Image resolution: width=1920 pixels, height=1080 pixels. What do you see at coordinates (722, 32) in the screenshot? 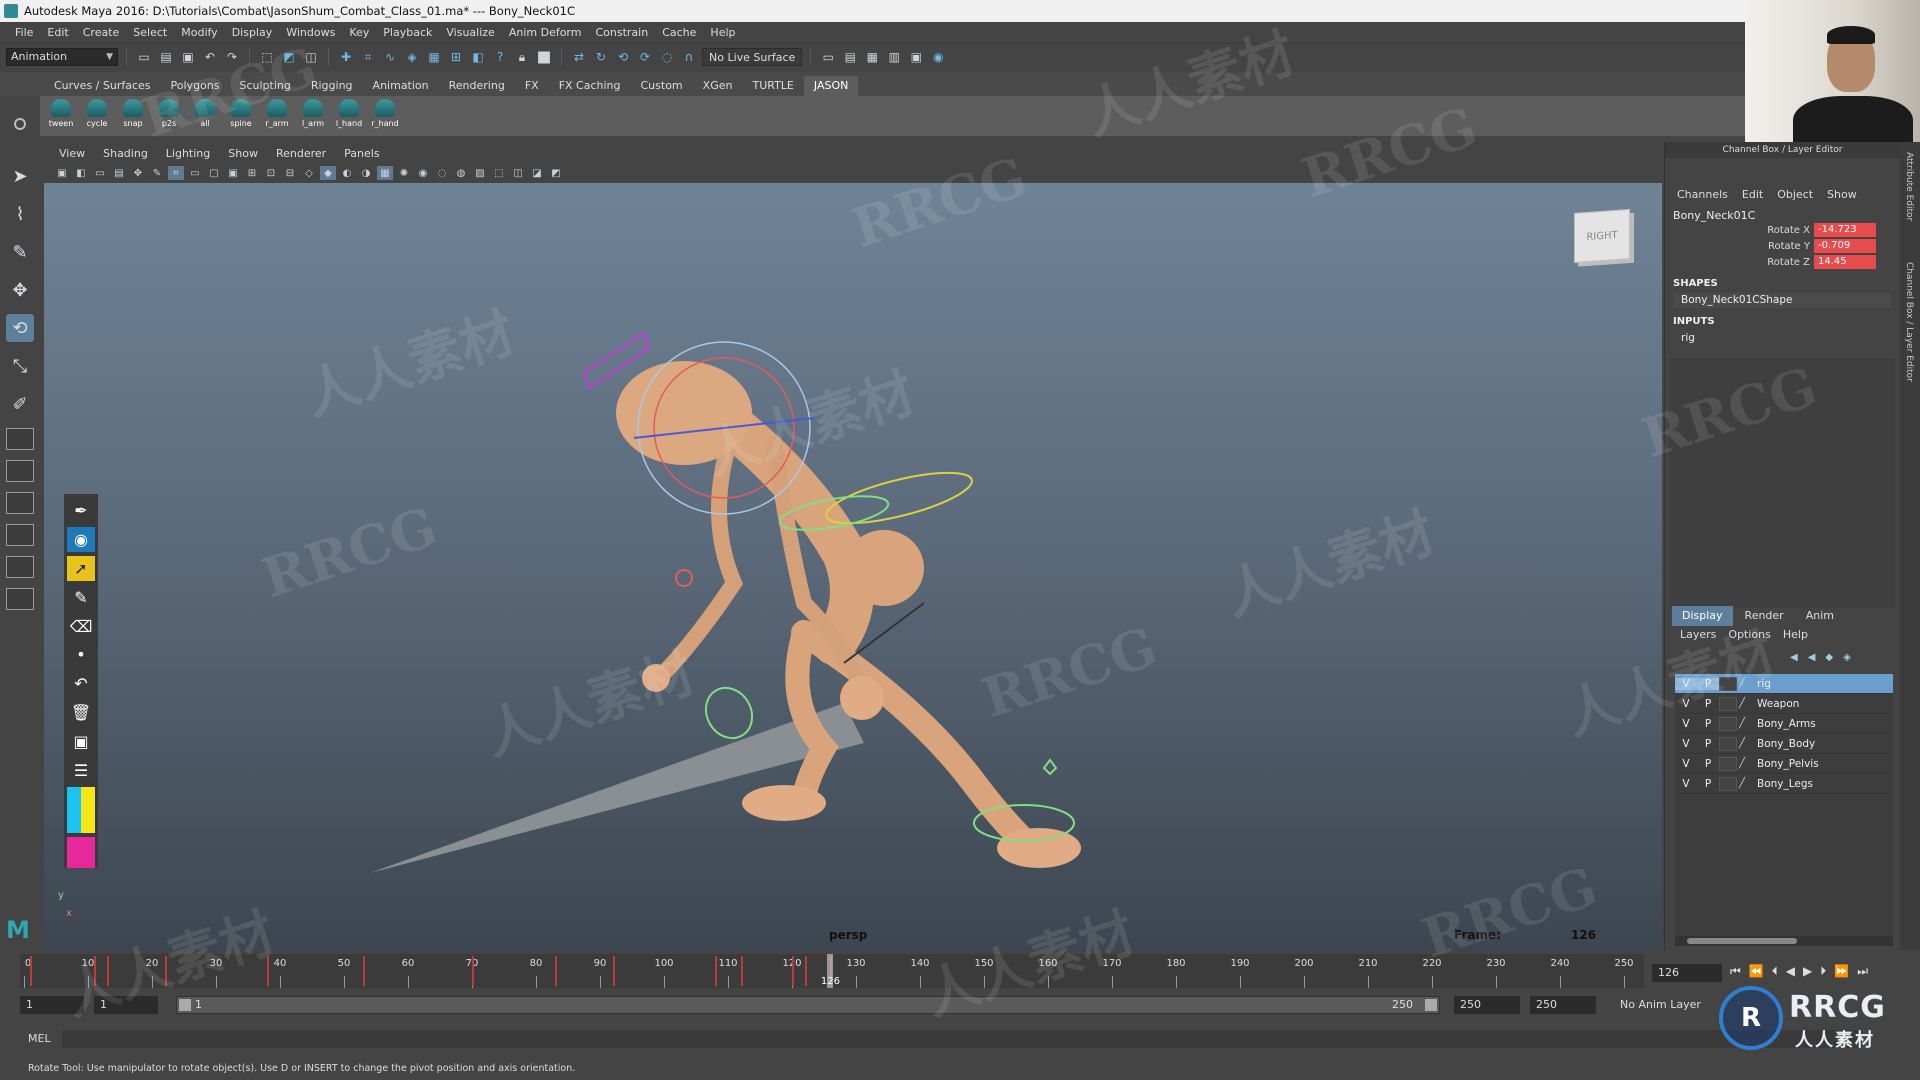
I see `menu-help: Help` at bounding box center [722, 32].